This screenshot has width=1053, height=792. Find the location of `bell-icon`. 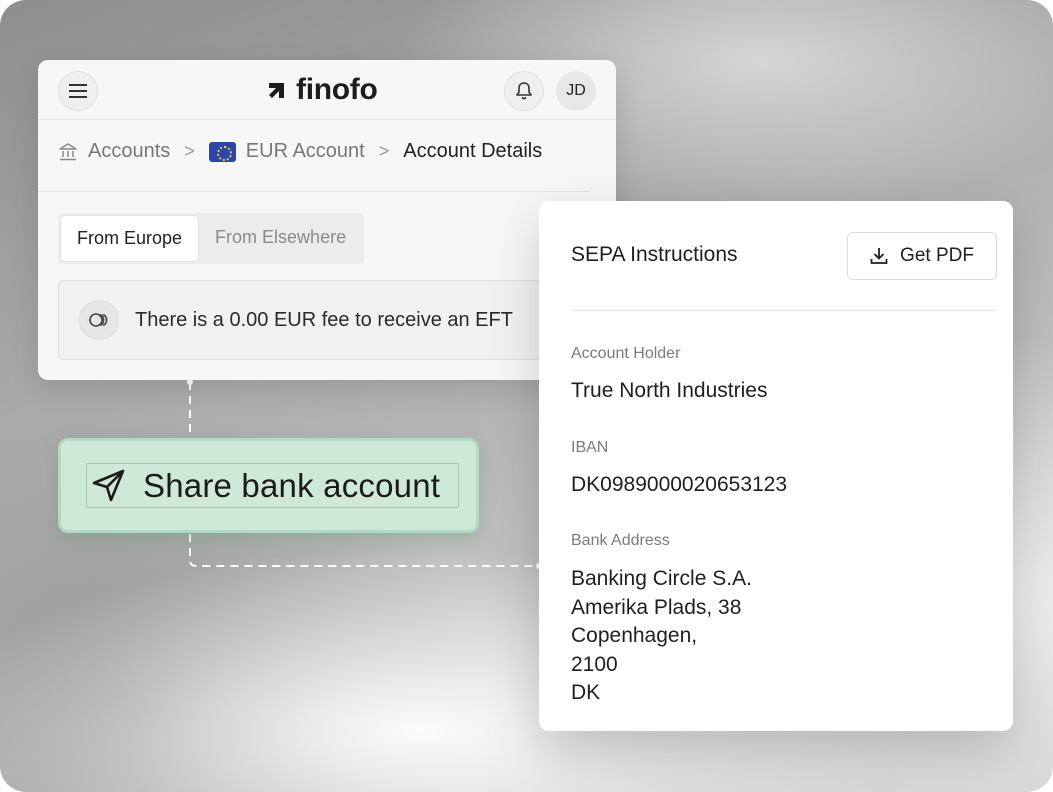

bell-icon is located at coordinates (524, 91).